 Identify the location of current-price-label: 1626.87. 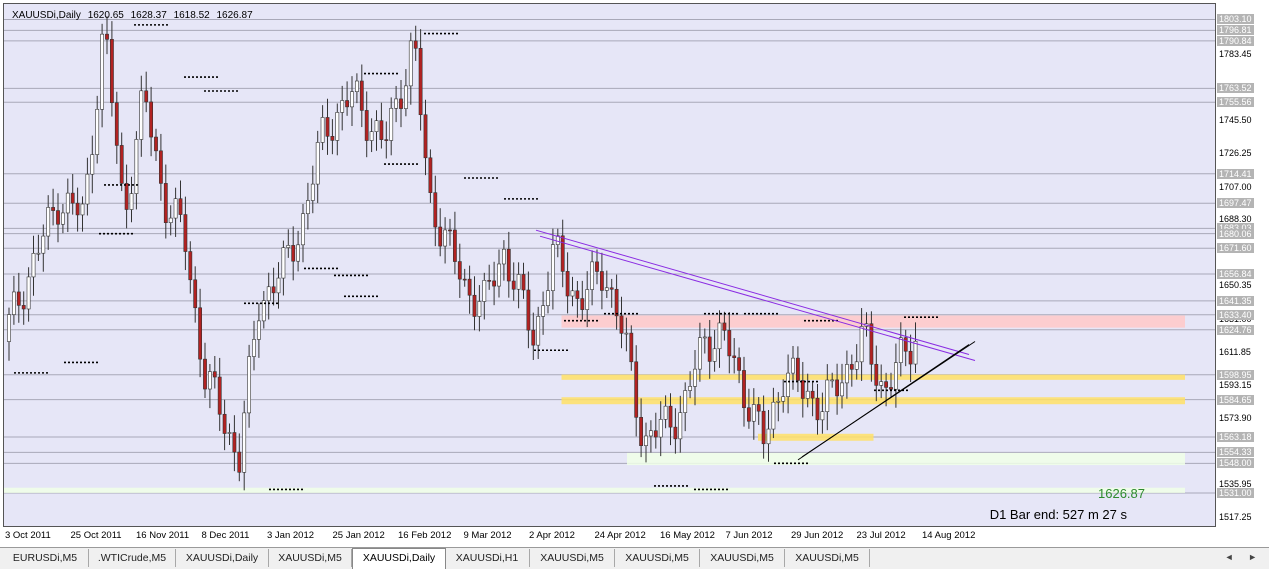
(1121, 493).